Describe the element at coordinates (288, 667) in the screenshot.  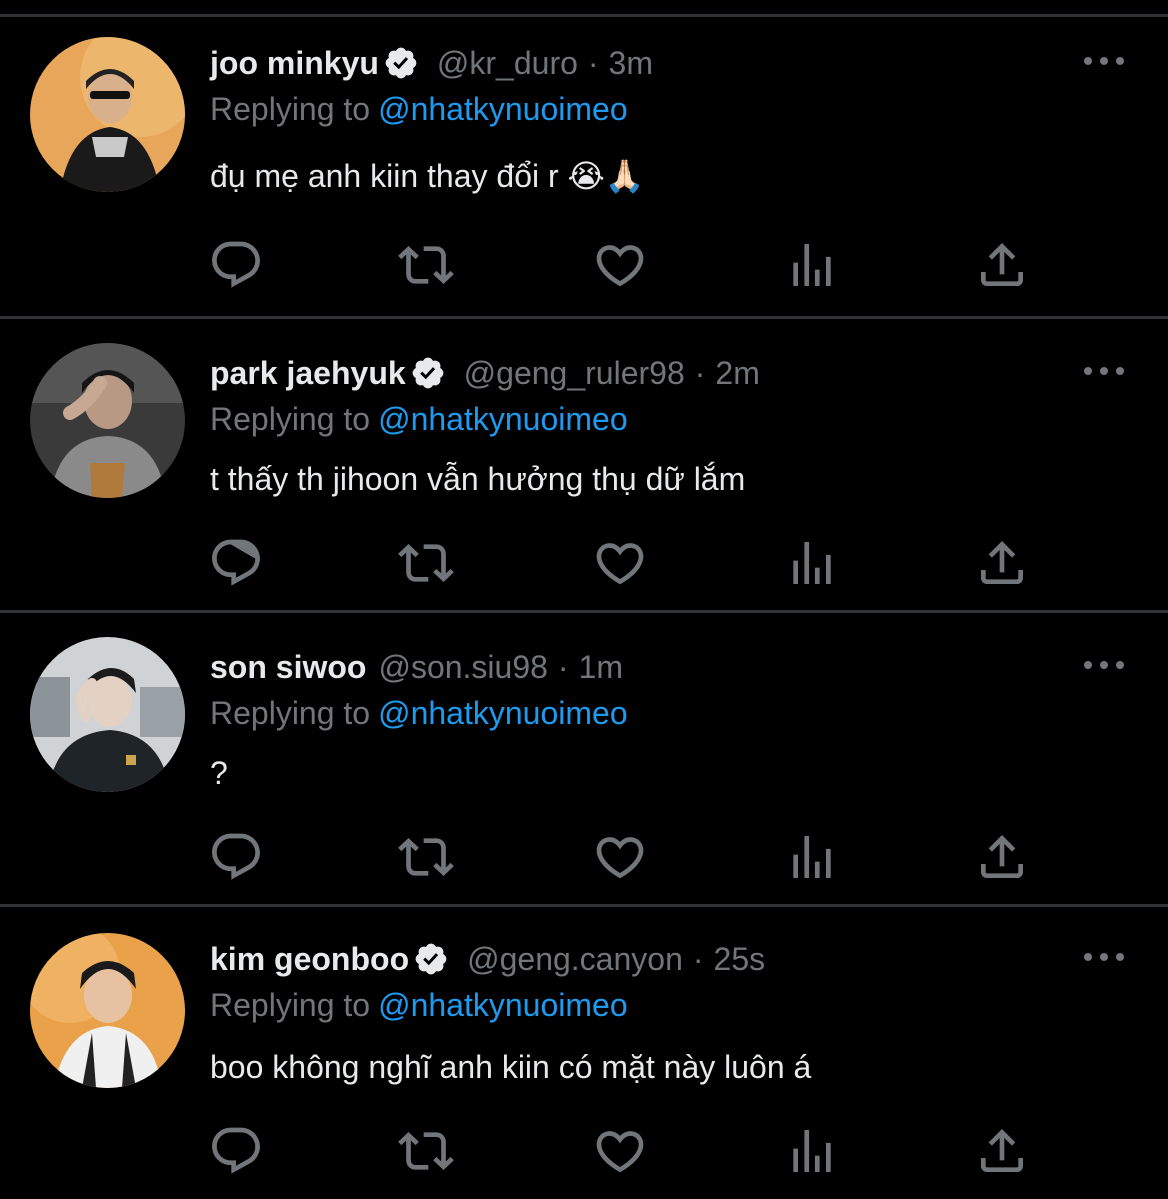
I see `display-name: son siwoo` at that location.